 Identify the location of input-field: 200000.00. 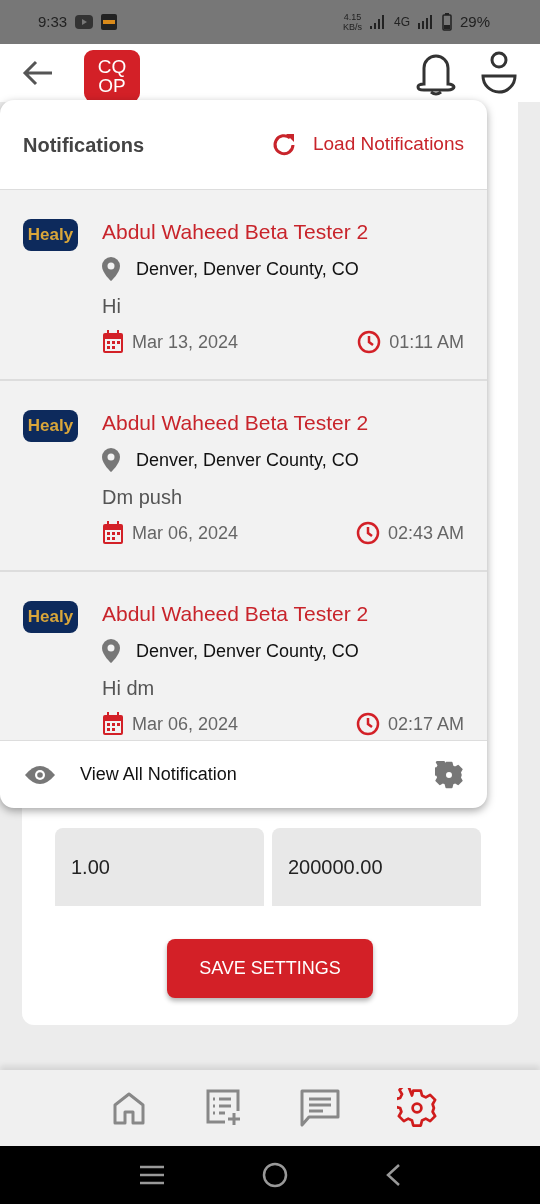
(376, 867).